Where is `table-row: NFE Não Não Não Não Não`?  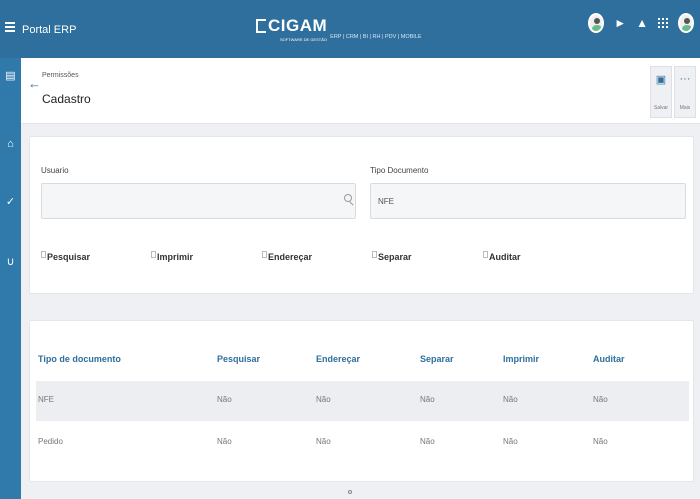
table-row: NFE Não Não Não Não Não is located at coordinates (362, 401).